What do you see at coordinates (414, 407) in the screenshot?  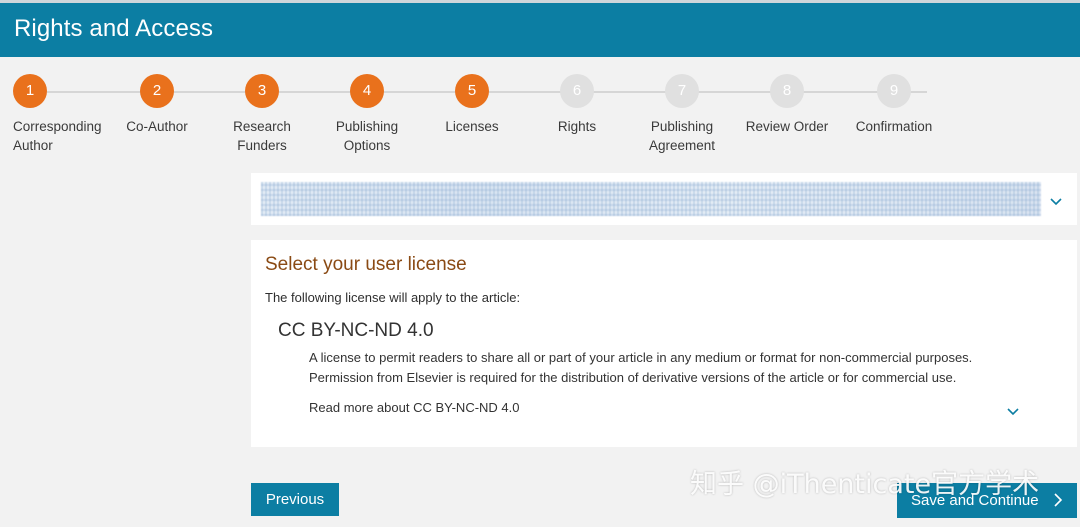 I see `read-more-toggle: Read more about CC BY-NC-ND 4.0` at bounding box center [414, 407].